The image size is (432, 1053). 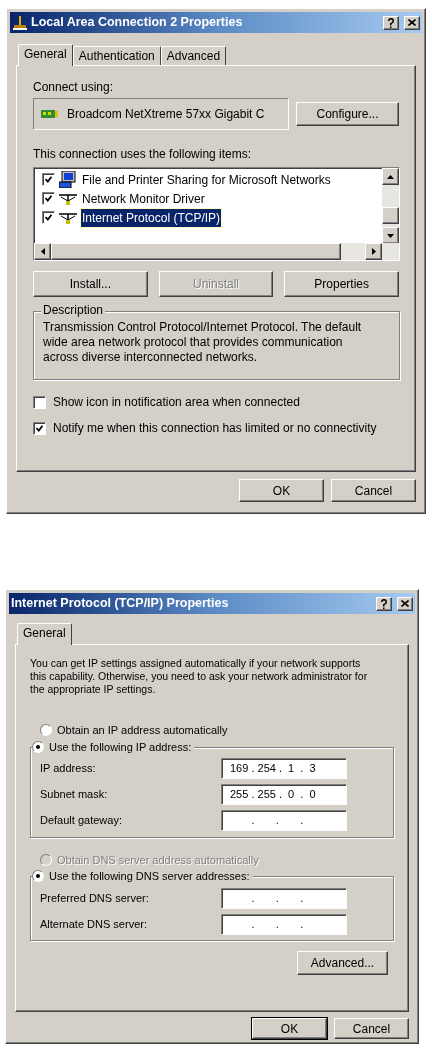 What do you see at coordinates (203, 342) in the screenshot?
I see `description-text: Transmission Control Protocol/Internet Protocol. The default wide area network protocol that provides communication across diverse interconnected networks.` at bounding box center [203, 342].